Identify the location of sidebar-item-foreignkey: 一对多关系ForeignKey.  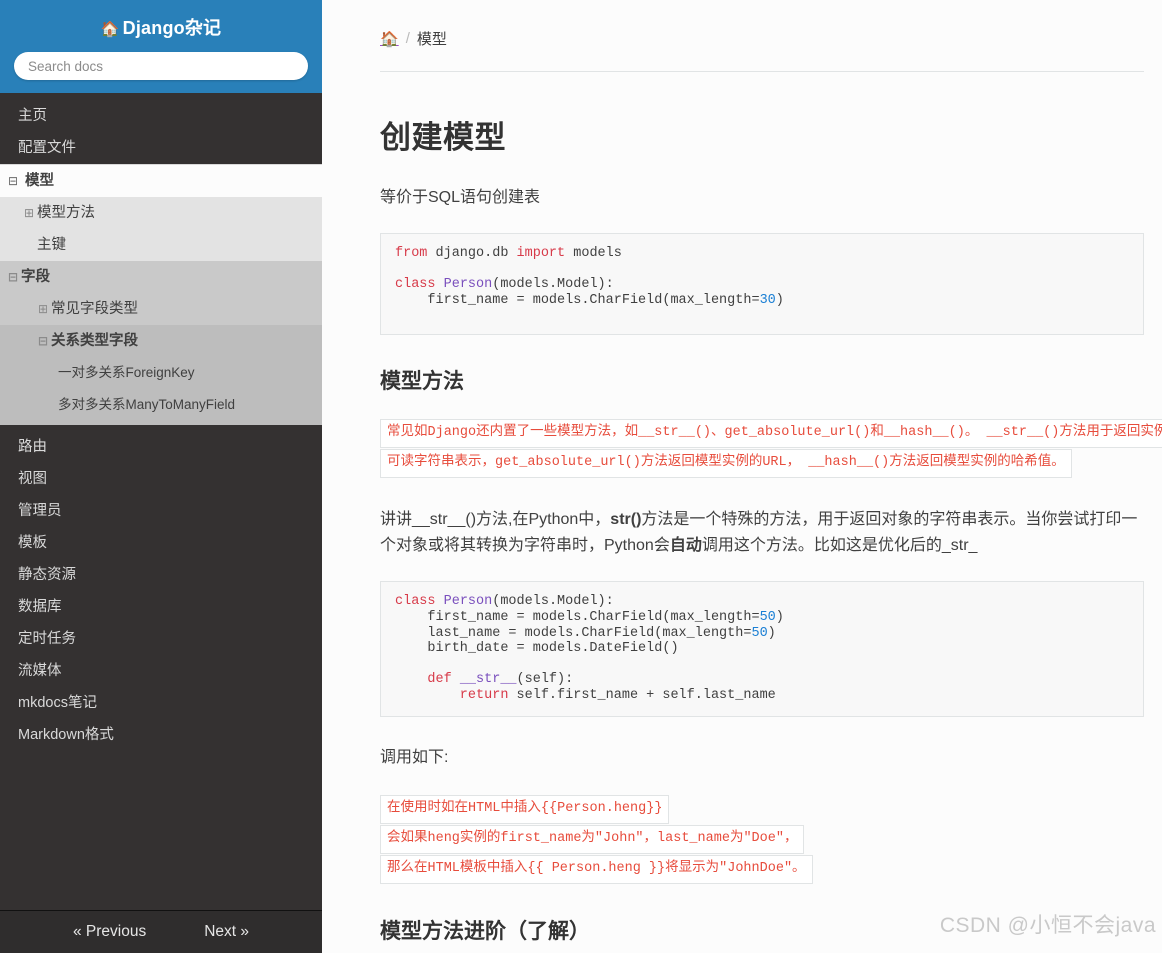
(161, 373).